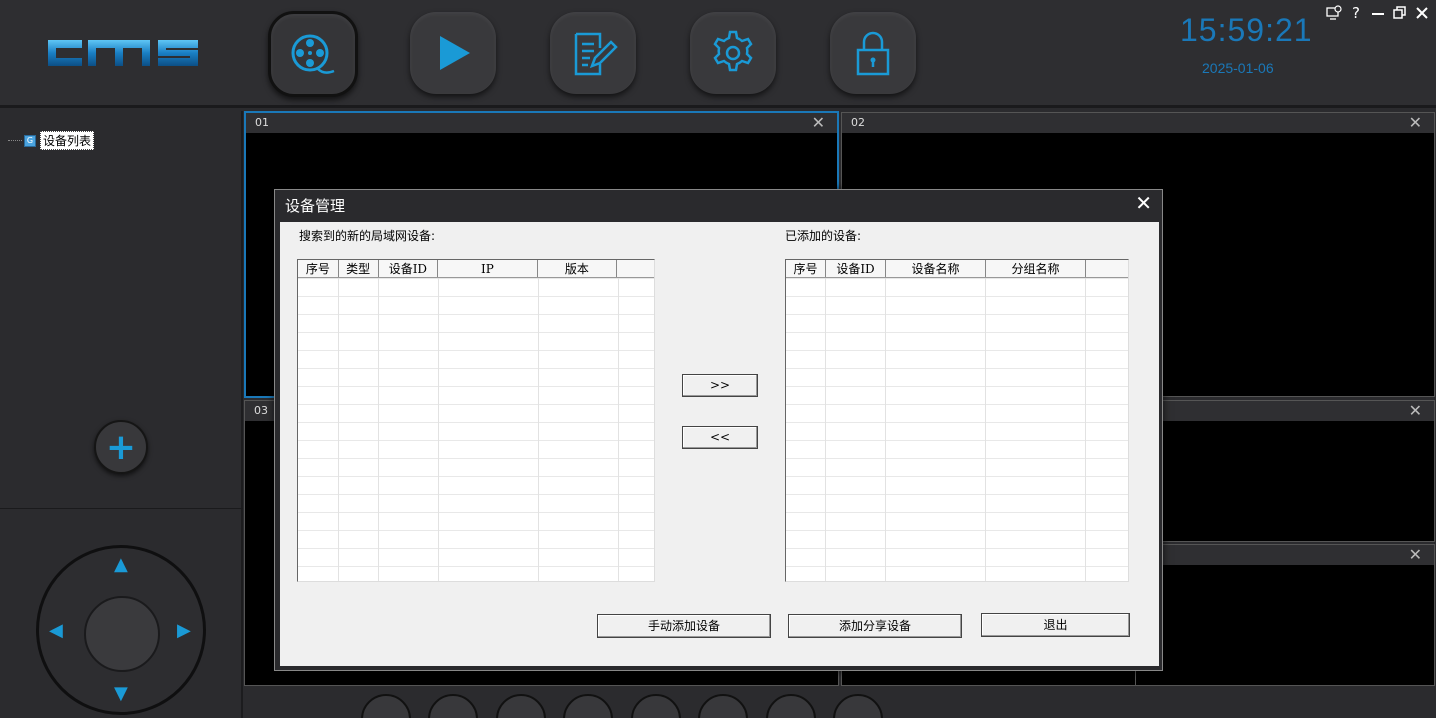 The image size is (1436, 718). Describe the element at coordinates (315, 206) in the screenshot. I see `dialog-title: 设备管理` at that location.